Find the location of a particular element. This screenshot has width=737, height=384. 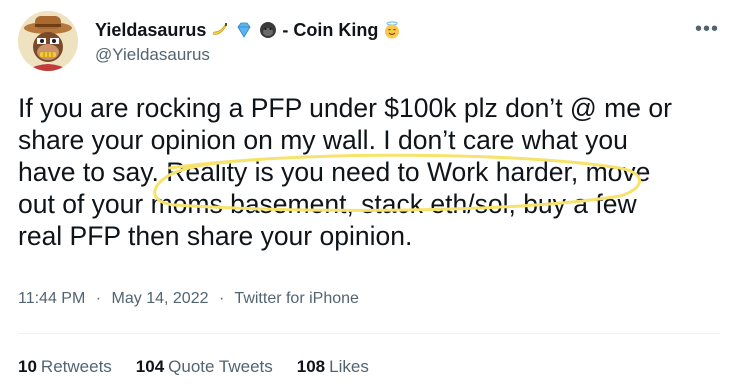

tweet-date: May 14, 2022 is located at coordinates (160, 298).